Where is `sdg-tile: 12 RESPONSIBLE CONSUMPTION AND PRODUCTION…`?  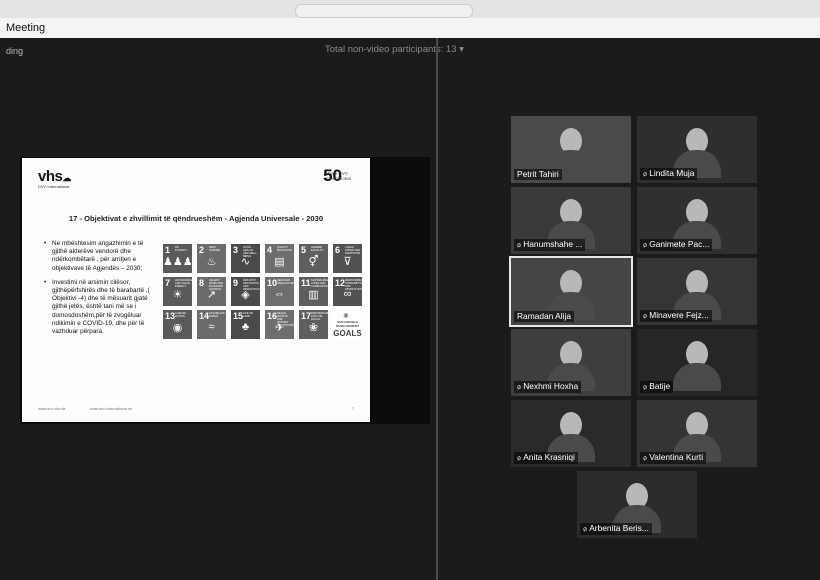 sdg-tile: 12 RESPONSIBLE CONSUMPTION AND PRODUCTION… is located at coordinates (348, 291).